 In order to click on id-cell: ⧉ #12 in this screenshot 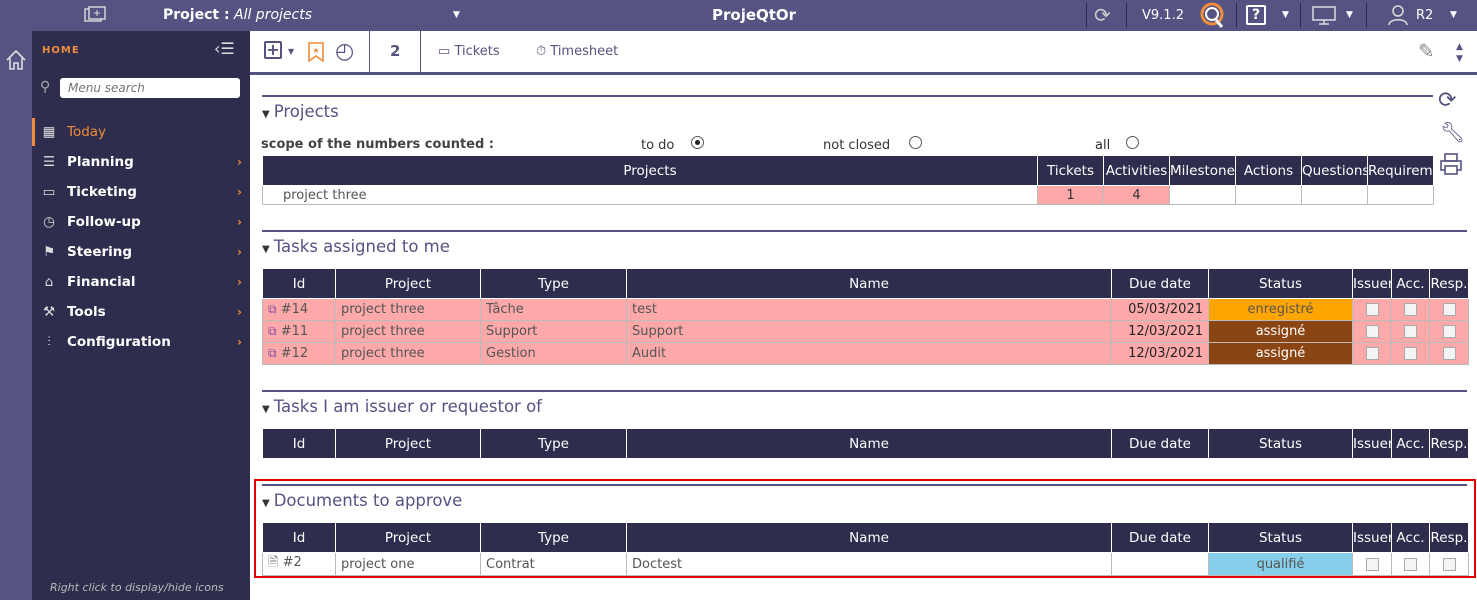, I will do `click(299, 353)`.